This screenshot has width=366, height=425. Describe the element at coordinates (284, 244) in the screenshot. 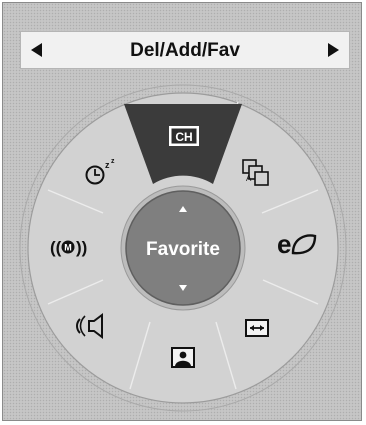

I see `svg-text: e` at that location.